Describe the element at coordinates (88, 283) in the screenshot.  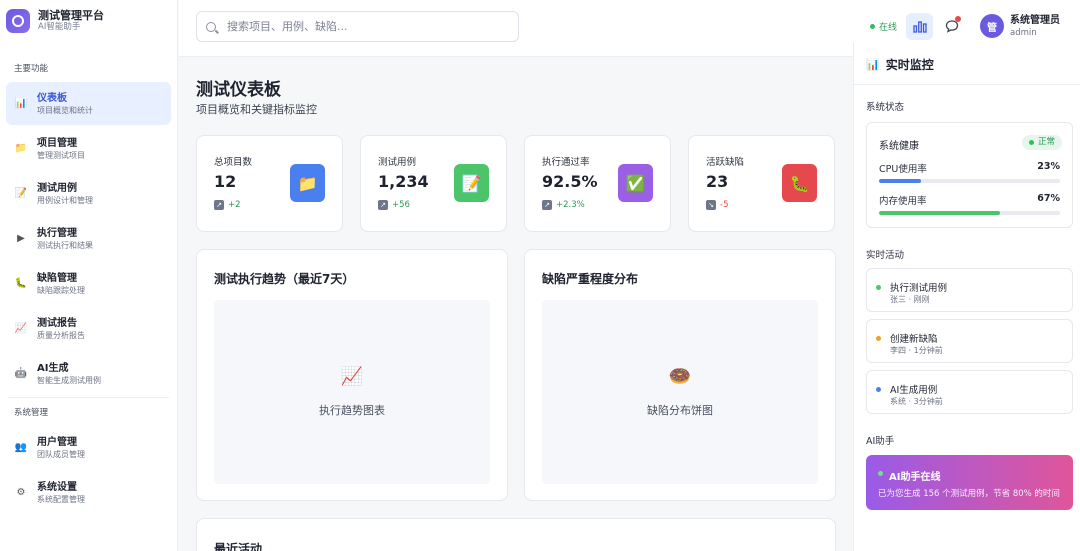
I see `sidebar-item-defects: 🐛 缺陷管理 缺陷跟踪处理` at that location.